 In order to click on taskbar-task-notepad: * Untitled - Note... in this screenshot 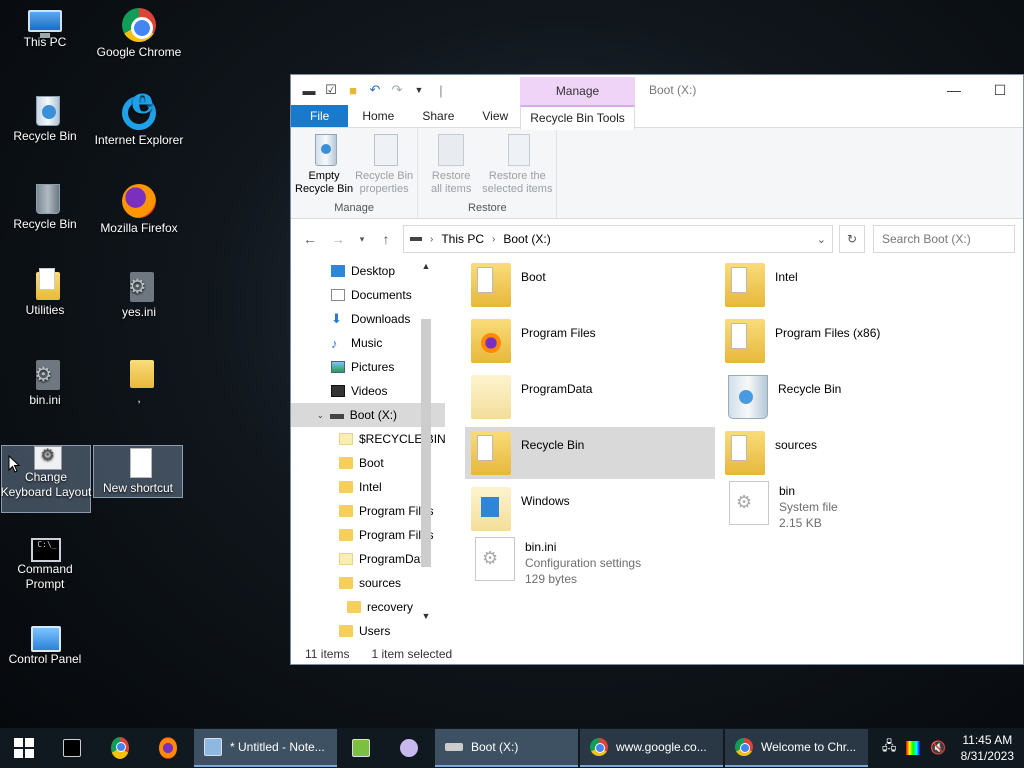, I will do `click(265, 748)`.